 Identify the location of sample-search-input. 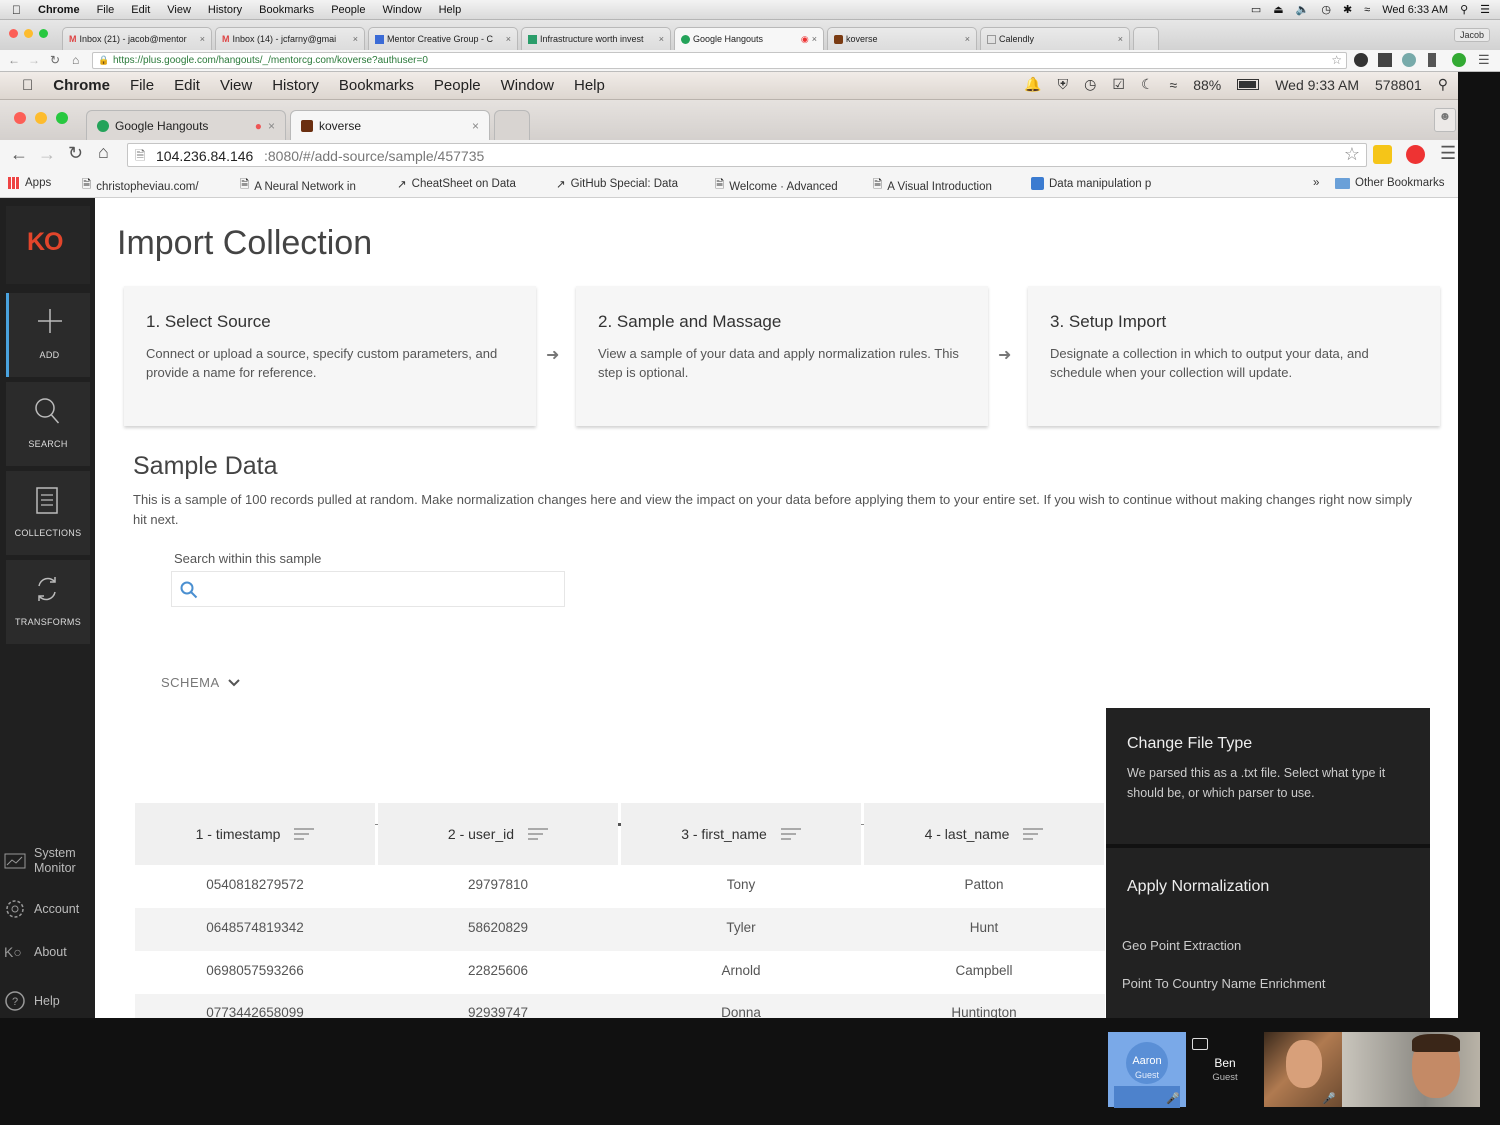
(368, 589).